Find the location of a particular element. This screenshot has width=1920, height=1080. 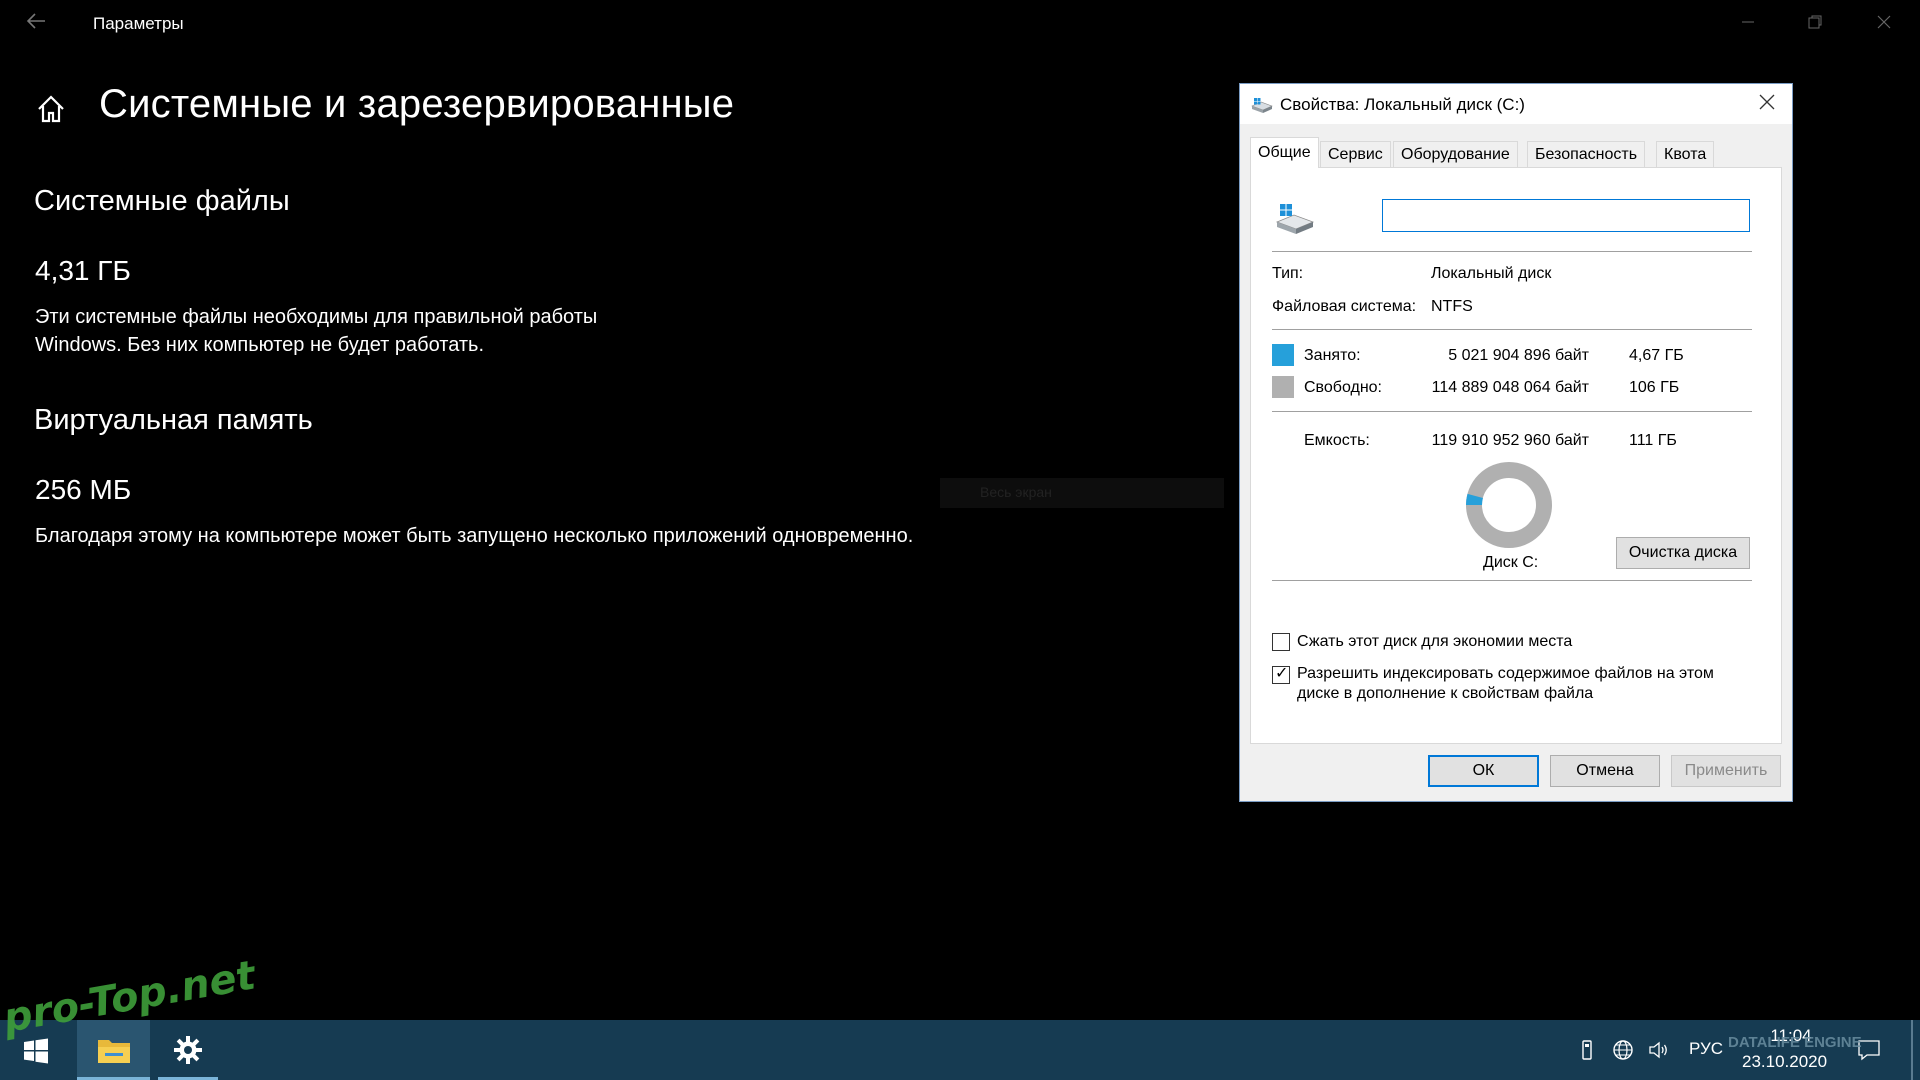

tab-quota: Квота is located at coordinates (1685, 154).